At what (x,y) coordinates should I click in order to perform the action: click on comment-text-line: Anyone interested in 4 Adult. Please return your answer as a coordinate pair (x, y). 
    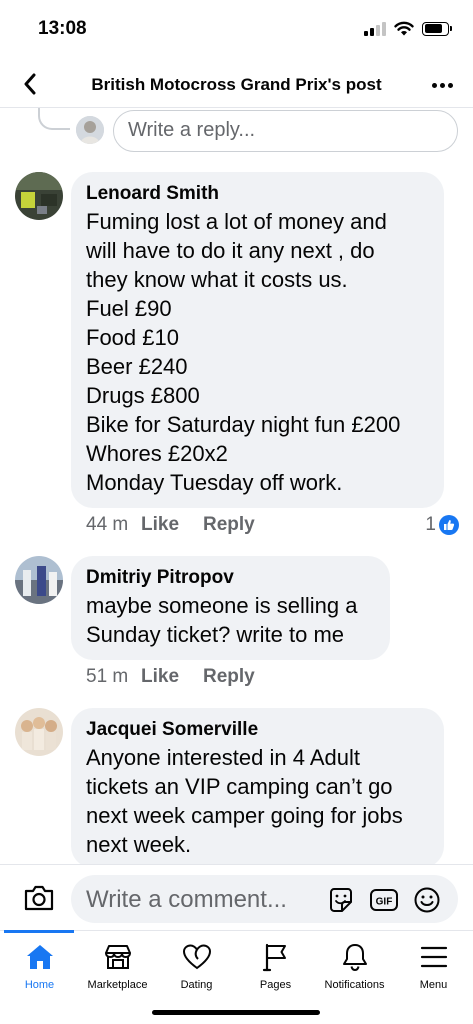
    Looking at the image, I should click on (223, 757).